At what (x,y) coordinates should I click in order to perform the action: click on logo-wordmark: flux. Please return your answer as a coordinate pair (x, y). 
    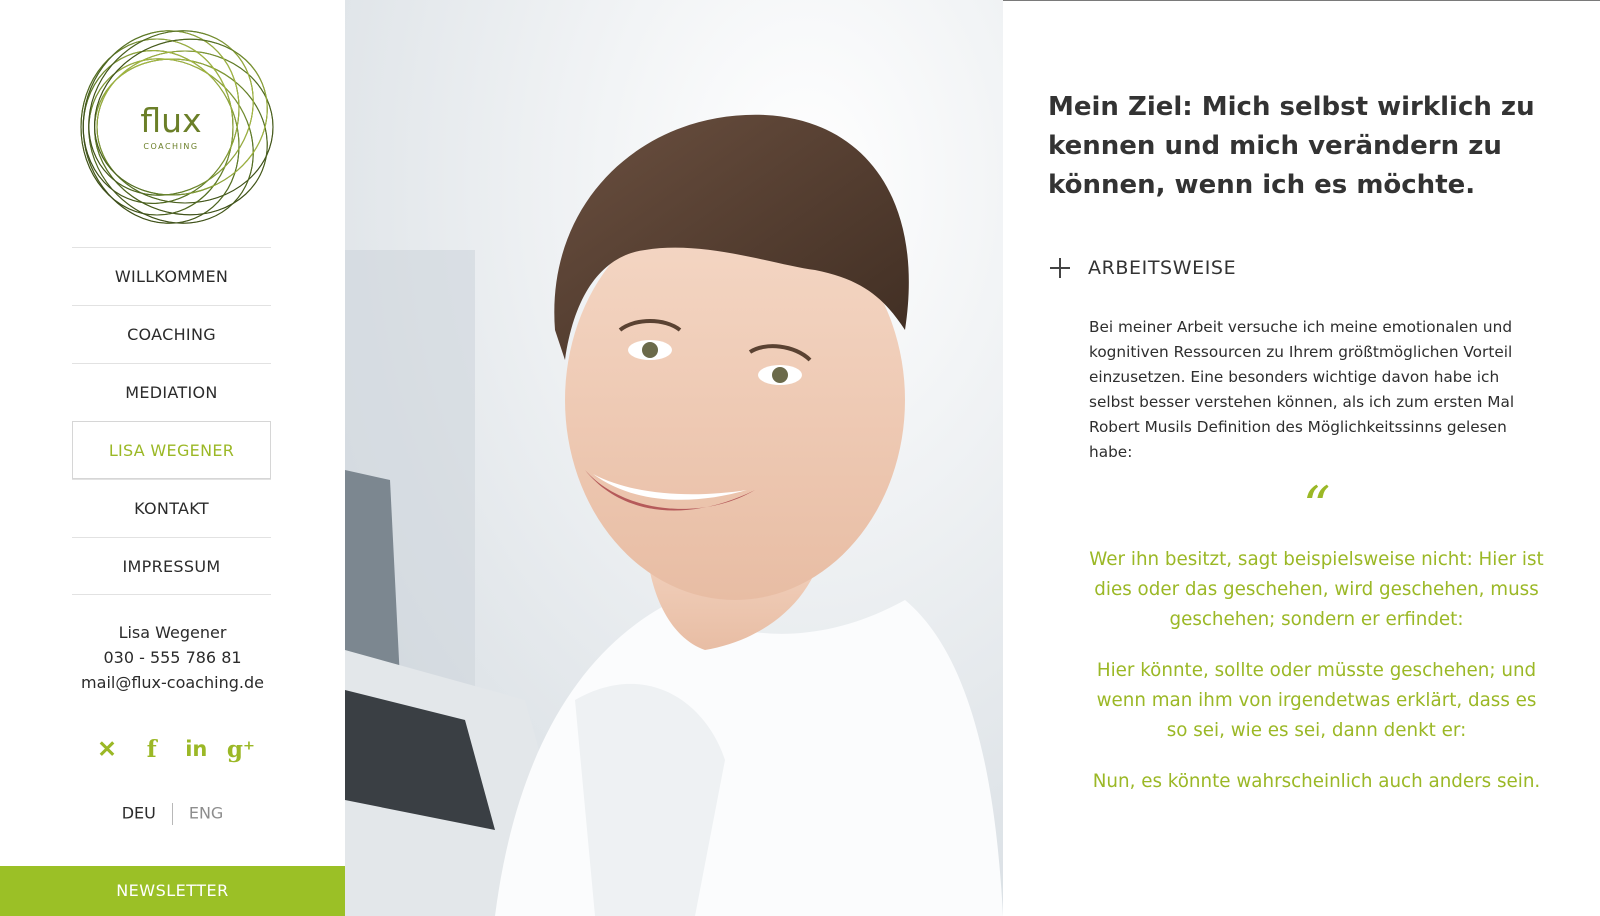
    Looking at the image, I should click on (170, 120).